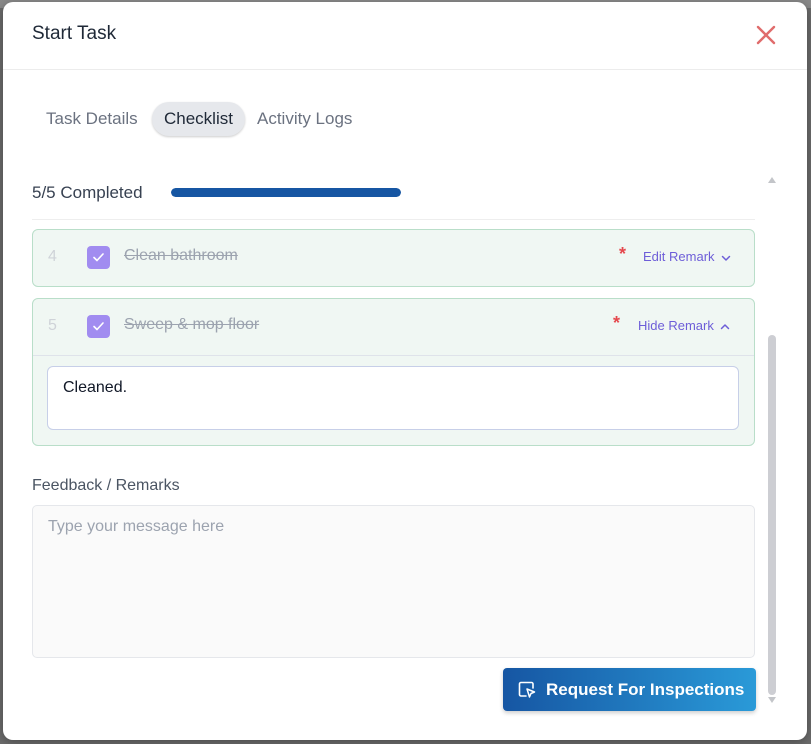 The width and height of the screenshot is (811, 744). I want to click on remark-area: Cleaned., so click(393, 400).